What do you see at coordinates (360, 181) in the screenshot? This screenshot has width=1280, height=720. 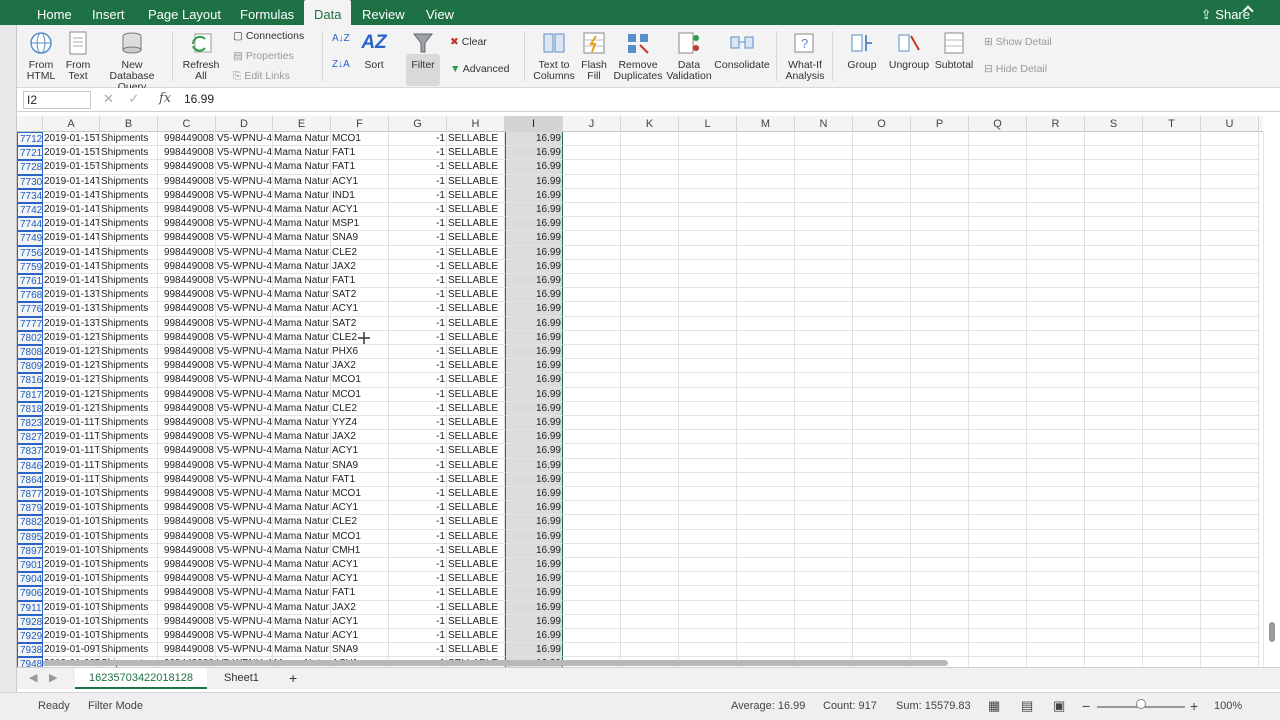 I see `cell-f: ACY1` at bounding box center [360, 181].